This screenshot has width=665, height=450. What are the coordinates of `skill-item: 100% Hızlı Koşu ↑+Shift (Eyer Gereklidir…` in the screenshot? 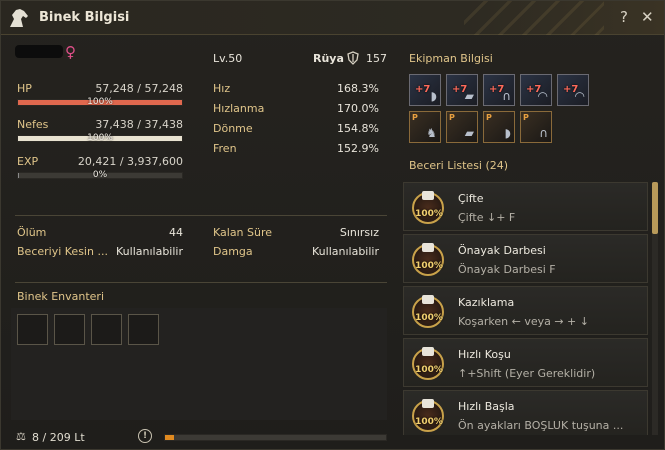 It's located at (525, 362).